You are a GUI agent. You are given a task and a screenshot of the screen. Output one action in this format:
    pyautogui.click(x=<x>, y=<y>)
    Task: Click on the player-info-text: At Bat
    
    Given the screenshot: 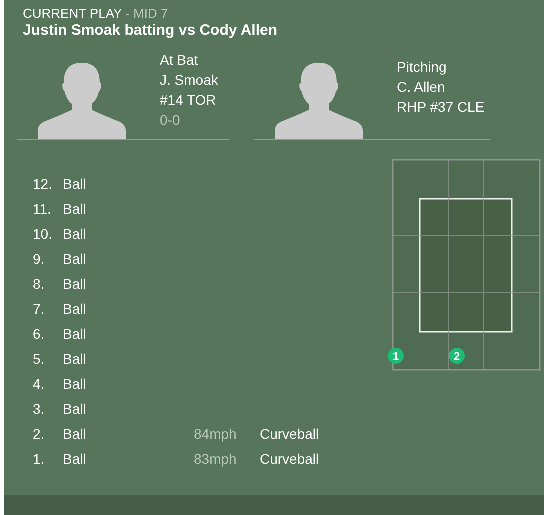 What is the action you would take?
    pyautogui.click(x=180, y=60)
    